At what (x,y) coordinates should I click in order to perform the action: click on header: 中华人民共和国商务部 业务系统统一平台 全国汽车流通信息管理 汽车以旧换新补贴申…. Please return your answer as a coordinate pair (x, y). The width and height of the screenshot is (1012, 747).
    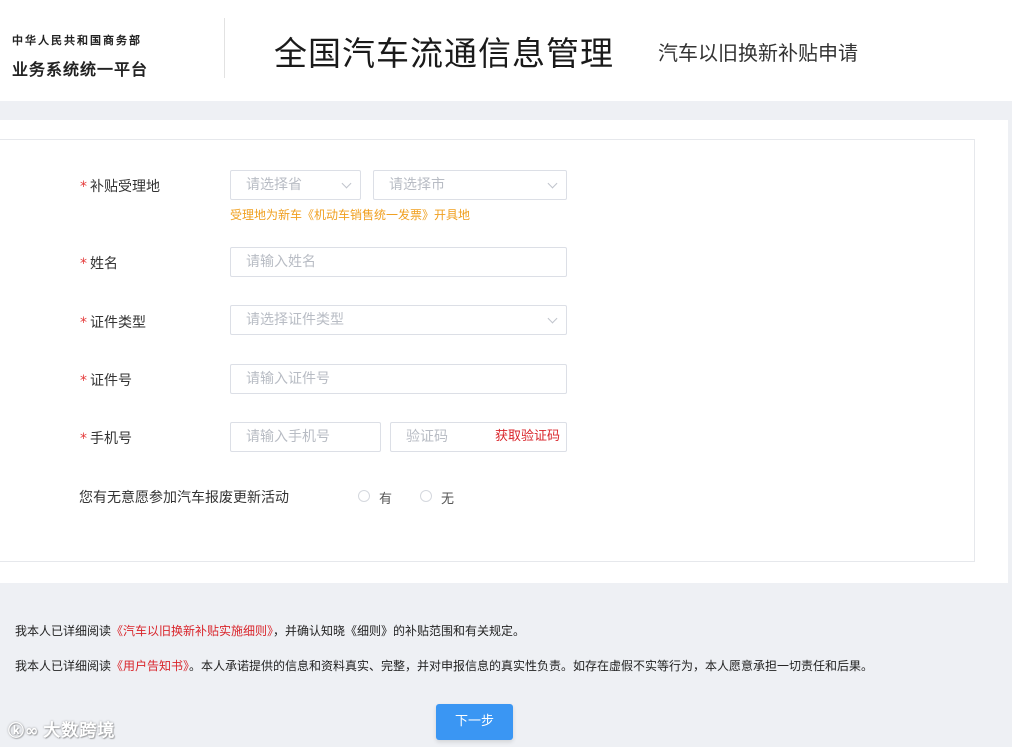
    Looking at the image, I should click on (506, 50).